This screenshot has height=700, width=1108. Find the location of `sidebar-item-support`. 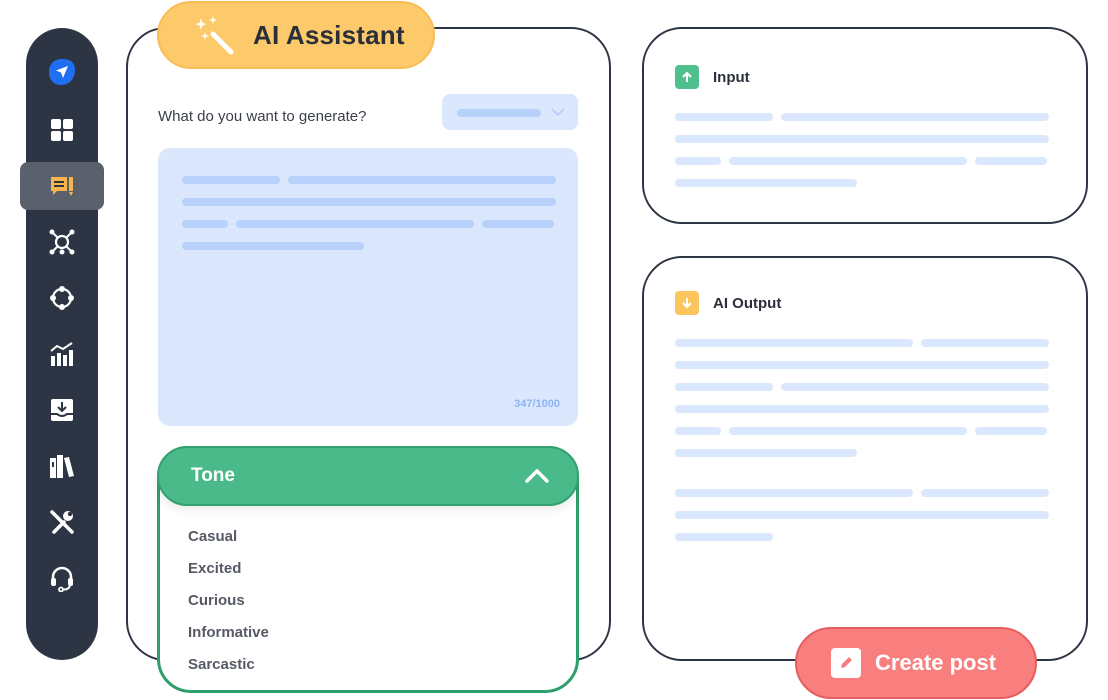

sidebar-item-support is located at coordinates (62, 578).